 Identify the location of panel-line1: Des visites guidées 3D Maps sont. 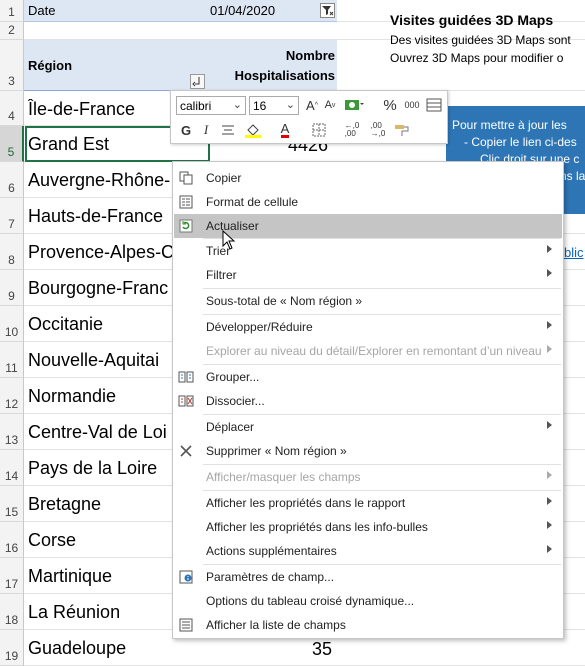
(480, 40).